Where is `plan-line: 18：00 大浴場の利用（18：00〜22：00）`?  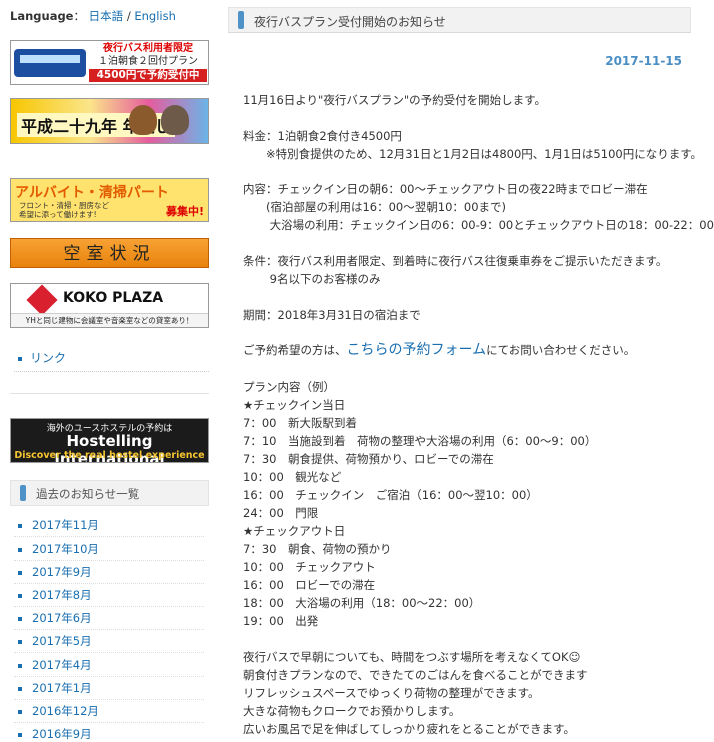
plan-line: 18：00 大浴場の利用（18：00〜22：00） is located at coordinates (362, 603).